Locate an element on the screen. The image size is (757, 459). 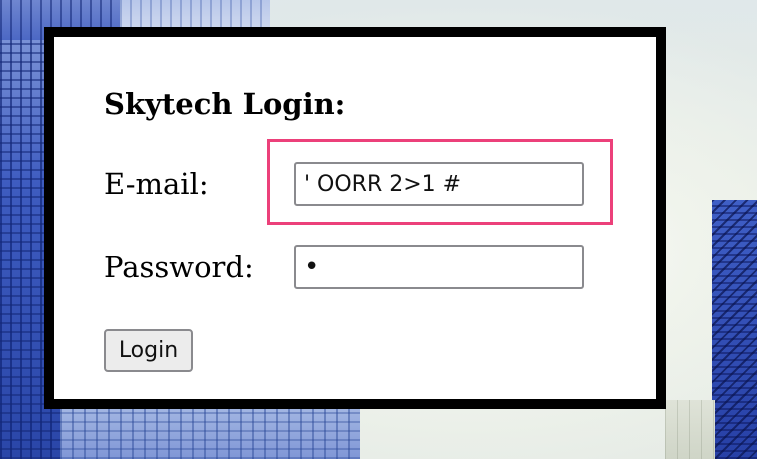
background-building-top is located at coordinates (195, 15).